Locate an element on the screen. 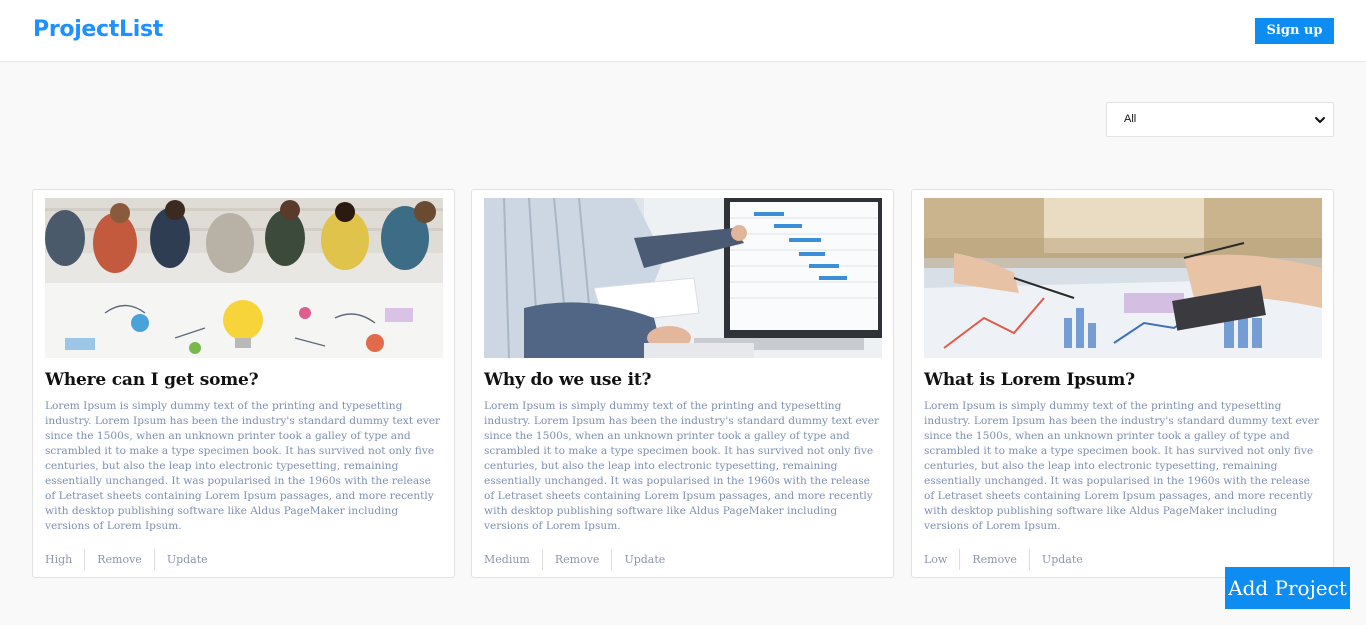 This screenshot has width=1366, height=625. gantt-chart-monitor-photo is located at coordinates (683, 278).